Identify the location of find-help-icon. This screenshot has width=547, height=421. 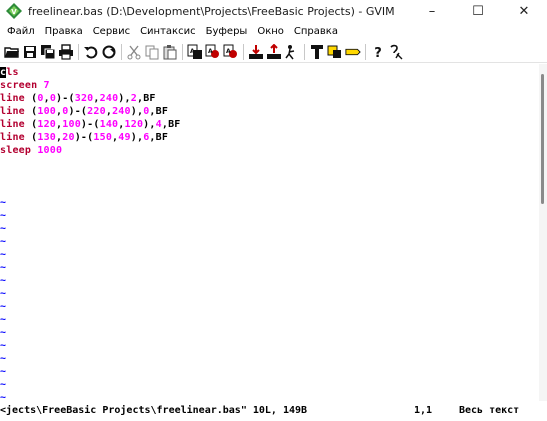
(396, 52).